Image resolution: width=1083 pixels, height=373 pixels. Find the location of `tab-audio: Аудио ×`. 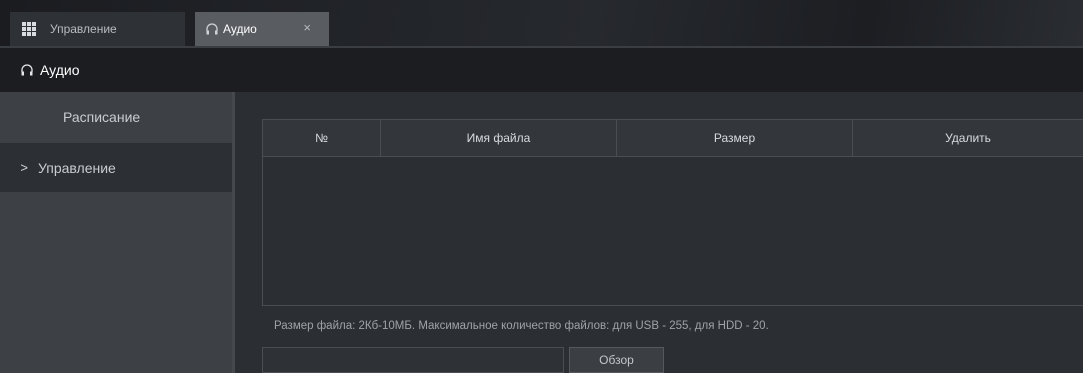

tab-audio: Аудио × is located at coordinates (262, 29).